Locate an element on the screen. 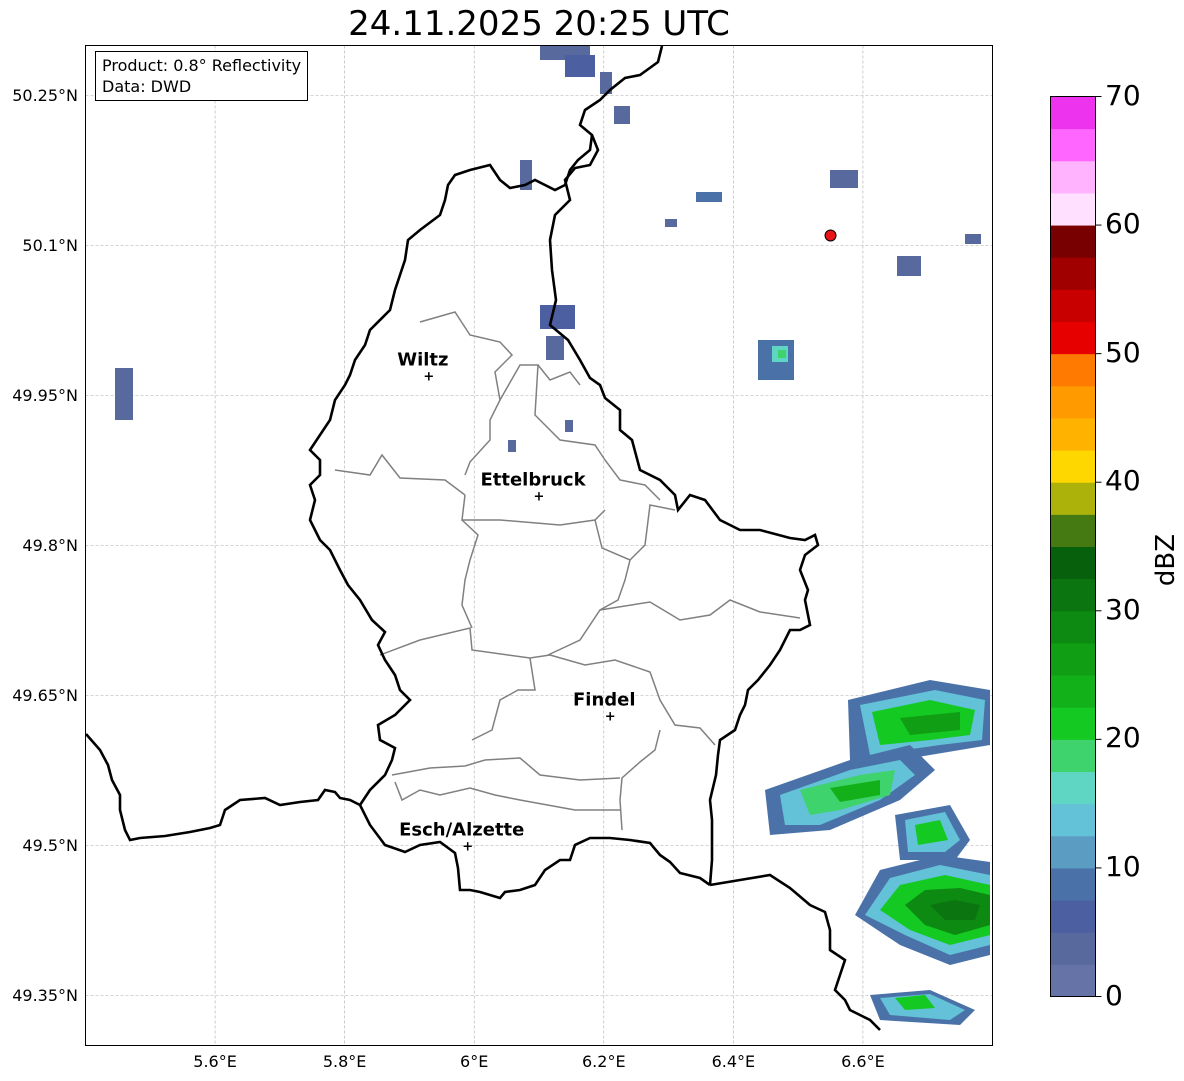 This screenshot has height=1081, width=1184. lon-tick-label: 6°E is located at coordinates (474, 1061).